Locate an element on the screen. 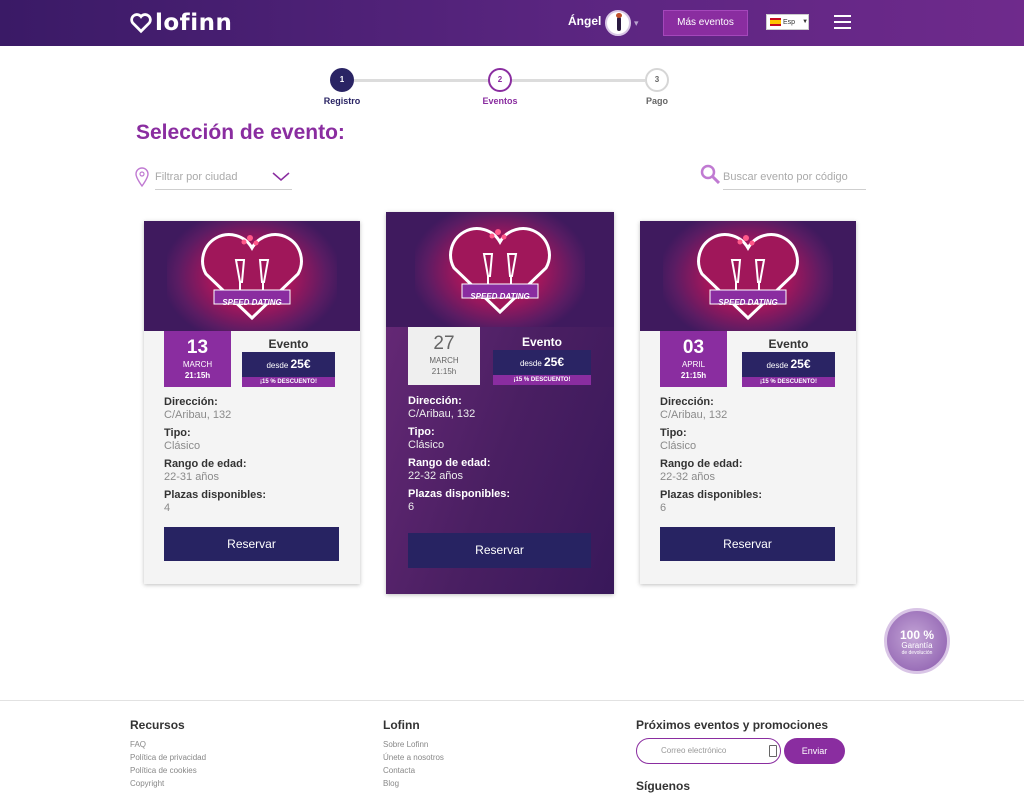 The height and width of the screenshot is (796, 1024). follow-us-title: Síguenos is located at coordinates (663, 786).